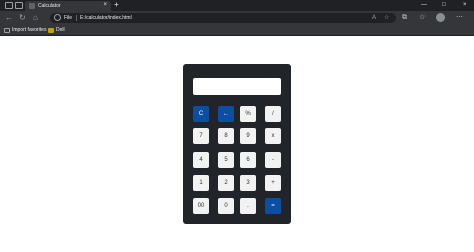  Describe the element at coordinates (459, 18) in the screenshot. I see `more-menu-icon: ⋯` at that location.